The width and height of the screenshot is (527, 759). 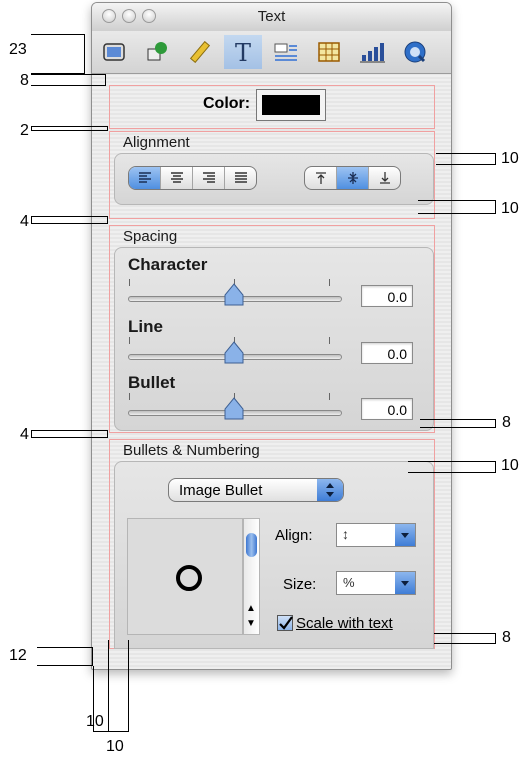 What do you see at coordinates (510, 208) in the screenshot?
I see `annotation-group-pad-bottom: 10` at bounding box center [510, 208].